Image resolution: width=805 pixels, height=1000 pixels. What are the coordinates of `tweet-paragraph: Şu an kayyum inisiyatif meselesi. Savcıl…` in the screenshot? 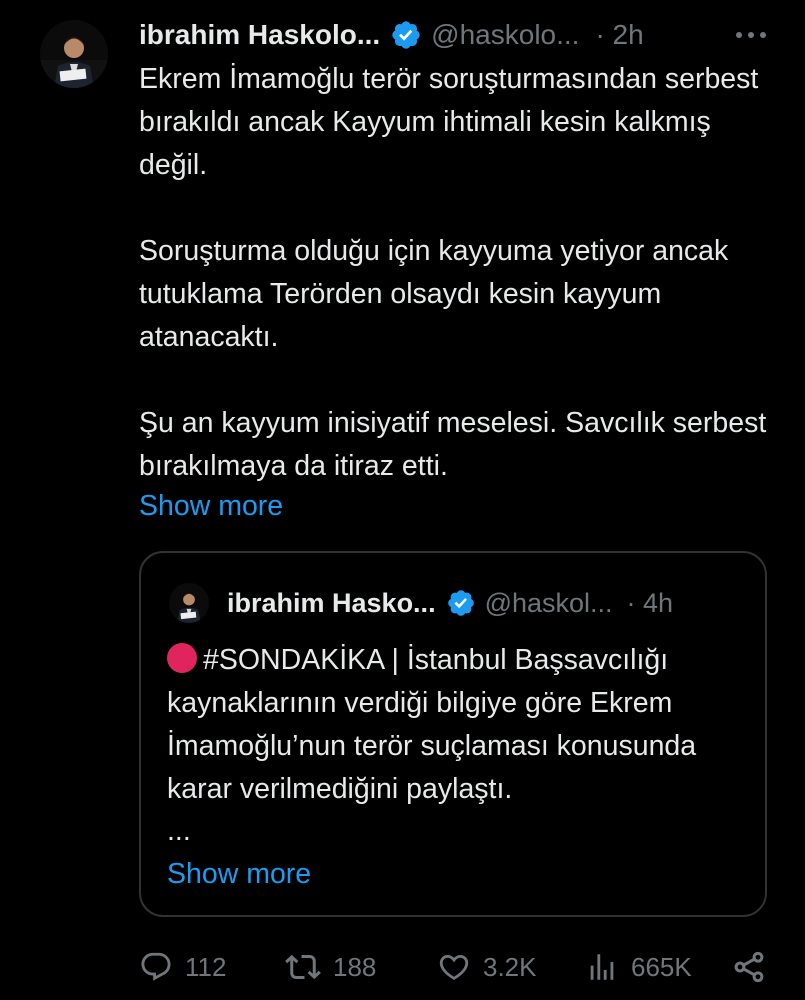 It's located at (453, 444).